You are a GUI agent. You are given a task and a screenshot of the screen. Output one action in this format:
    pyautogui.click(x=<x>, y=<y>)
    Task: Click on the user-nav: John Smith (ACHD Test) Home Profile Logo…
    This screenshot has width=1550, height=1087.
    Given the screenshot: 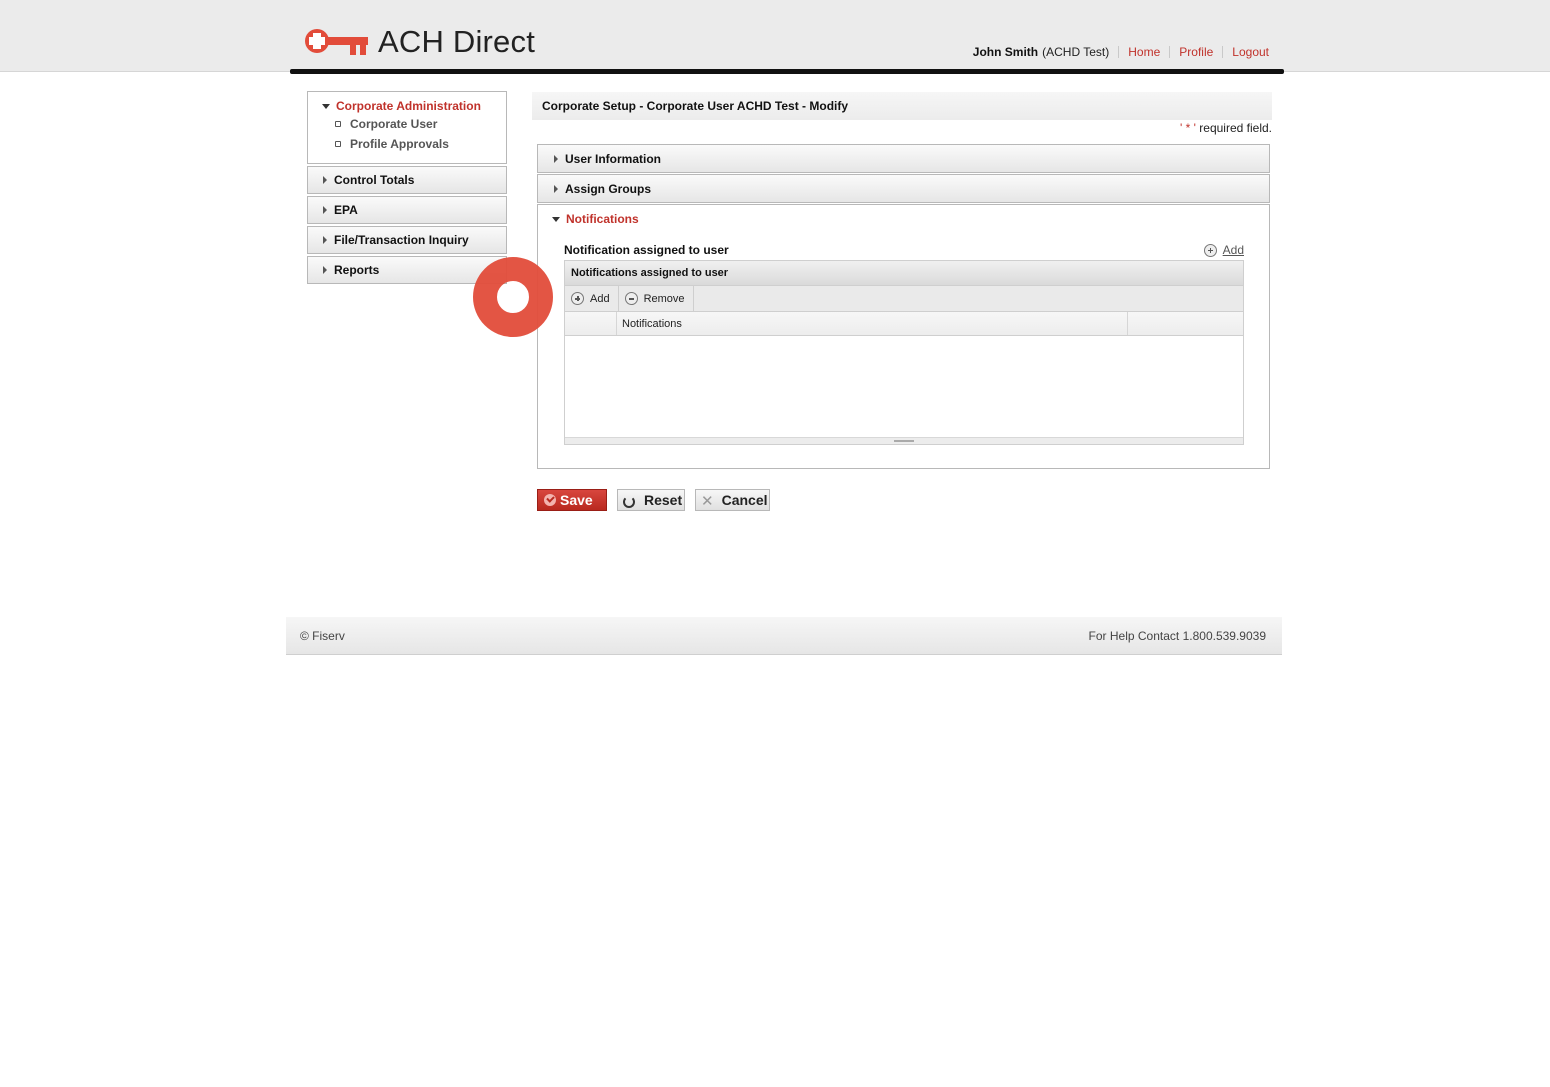 What is the action you would take?
    pyautogui.click(x=1121, y=52)
    